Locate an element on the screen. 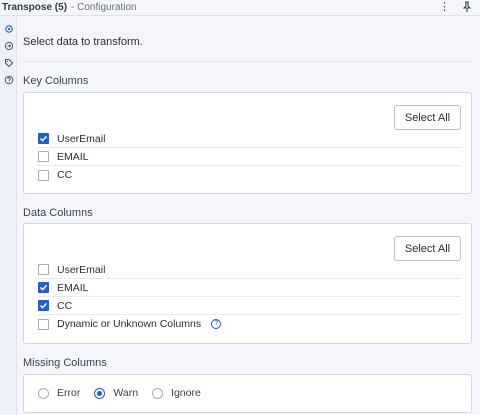  panel-subtitle: - Configuration is located at coordinates (104, 7).